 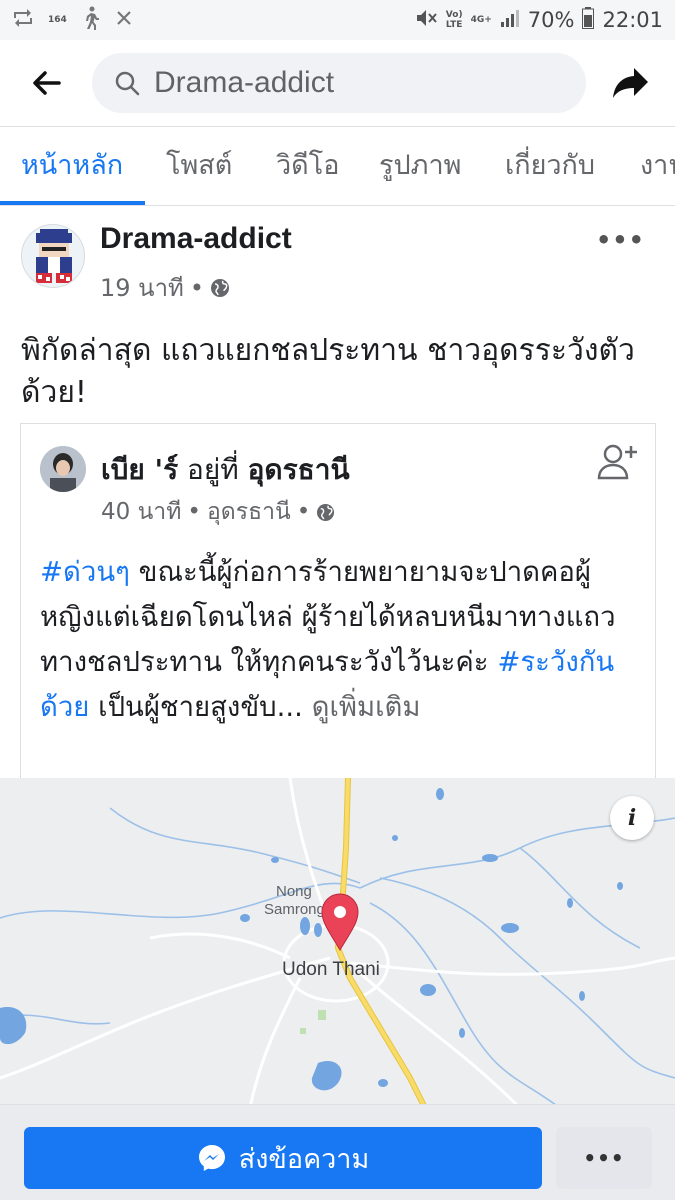 I want to click on top-app-bar: Drama-addict, so click(x=337, y=83).